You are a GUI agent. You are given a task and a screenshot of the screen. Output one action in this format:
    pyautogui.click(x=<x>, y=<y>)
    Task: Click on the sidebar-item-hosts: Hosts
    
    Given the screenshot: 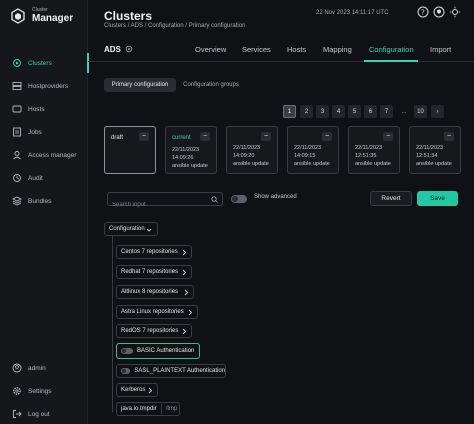 What is the action you would take?
    pyautogui.click(x=44, y=109)
    